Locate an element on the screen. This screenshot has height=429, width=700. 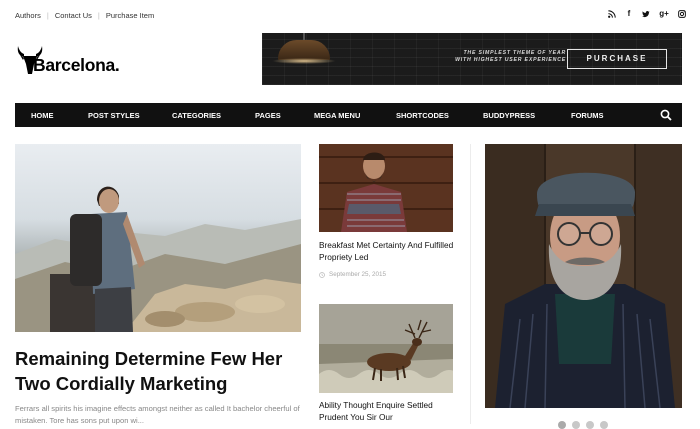
search-icon is located at coordinates (666, 115).